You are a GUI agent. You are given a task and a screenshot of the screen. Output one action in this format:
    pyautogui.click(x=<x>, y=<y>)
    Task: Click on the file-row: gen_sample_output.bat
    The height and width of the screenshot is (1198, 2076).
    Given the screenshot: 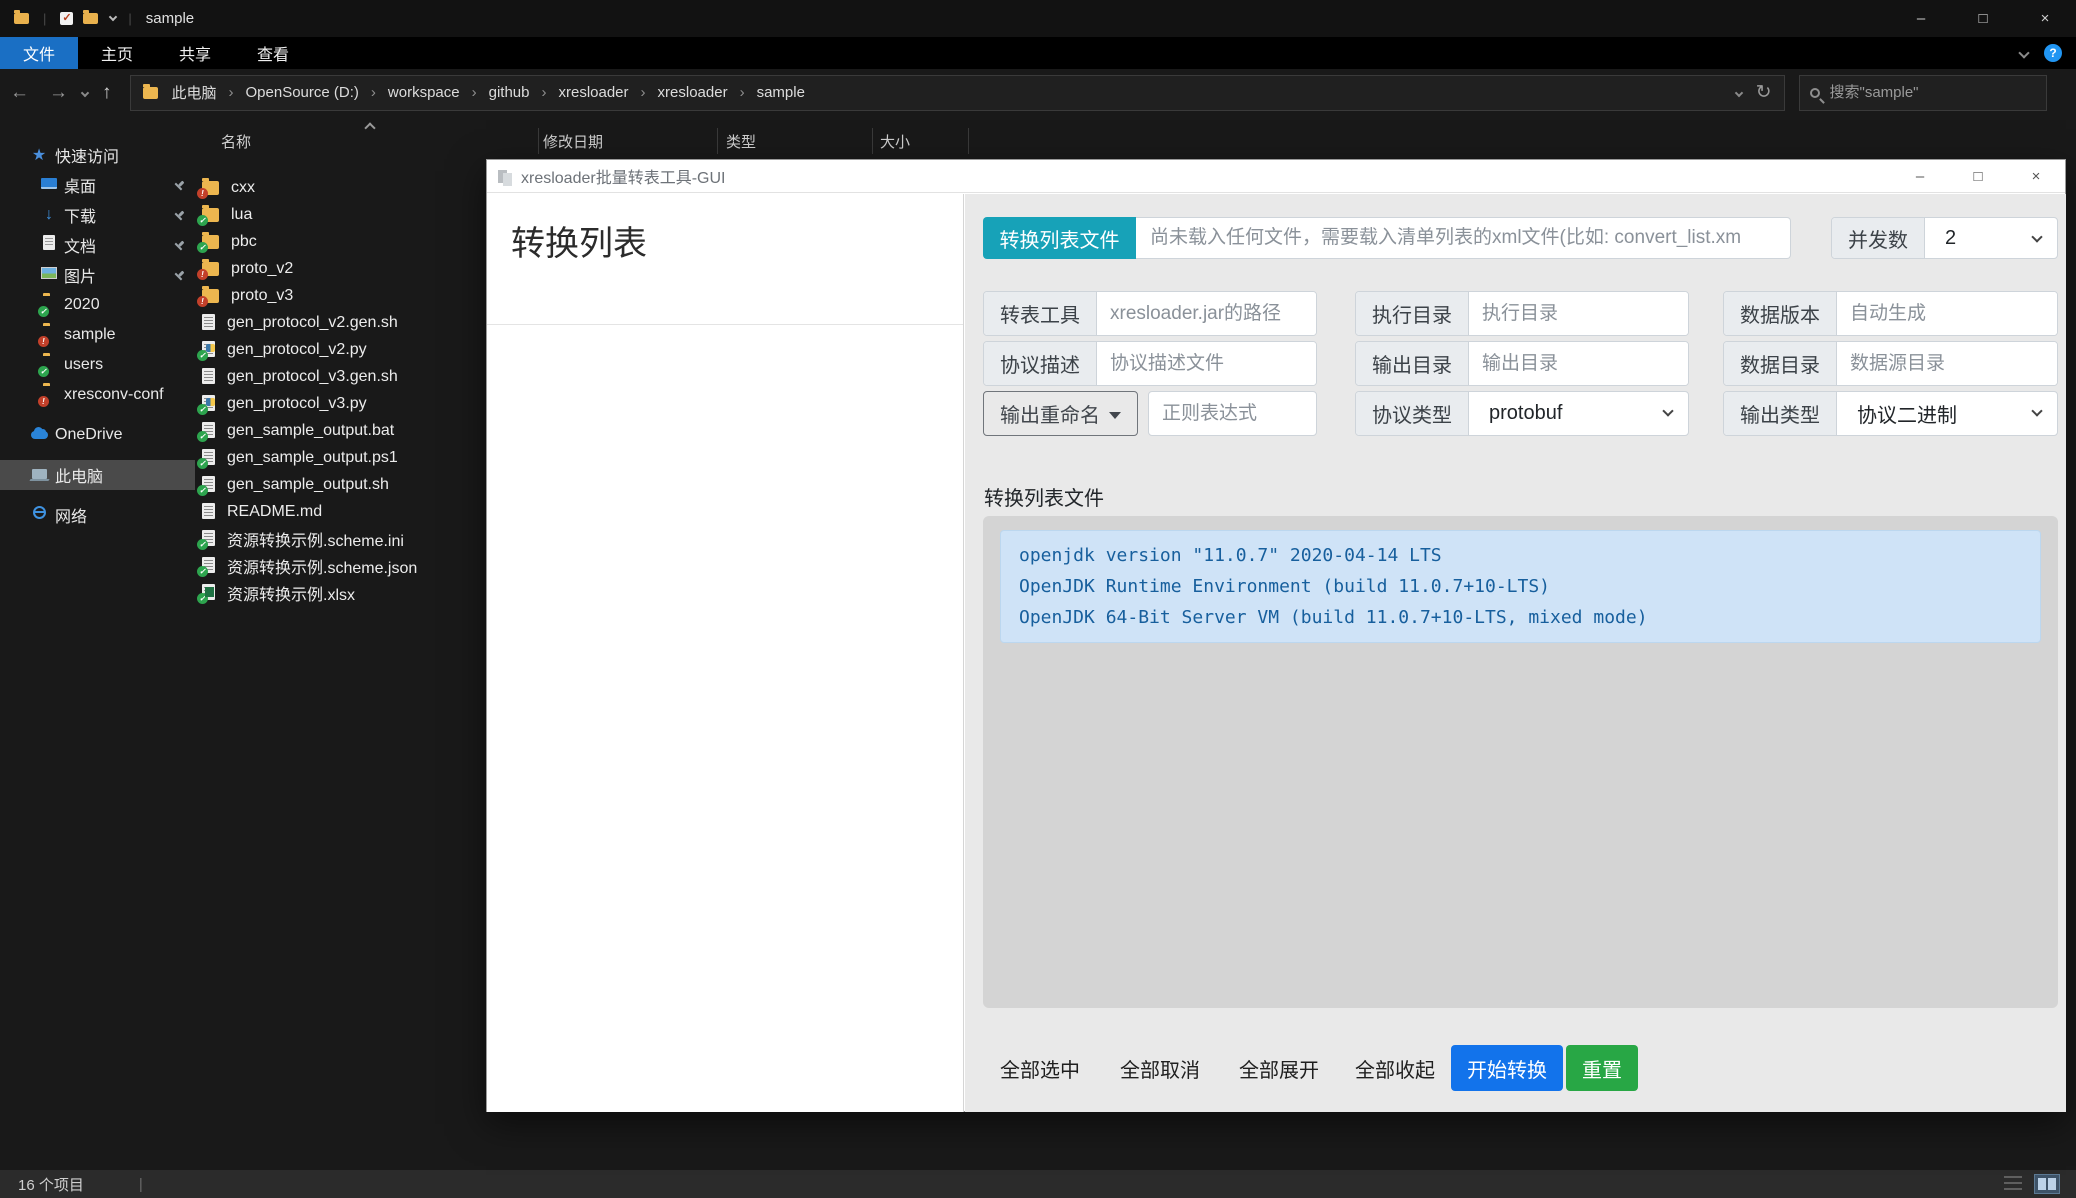 What is the action you would take?
    pyautogui.click(x=339, y=430)
    